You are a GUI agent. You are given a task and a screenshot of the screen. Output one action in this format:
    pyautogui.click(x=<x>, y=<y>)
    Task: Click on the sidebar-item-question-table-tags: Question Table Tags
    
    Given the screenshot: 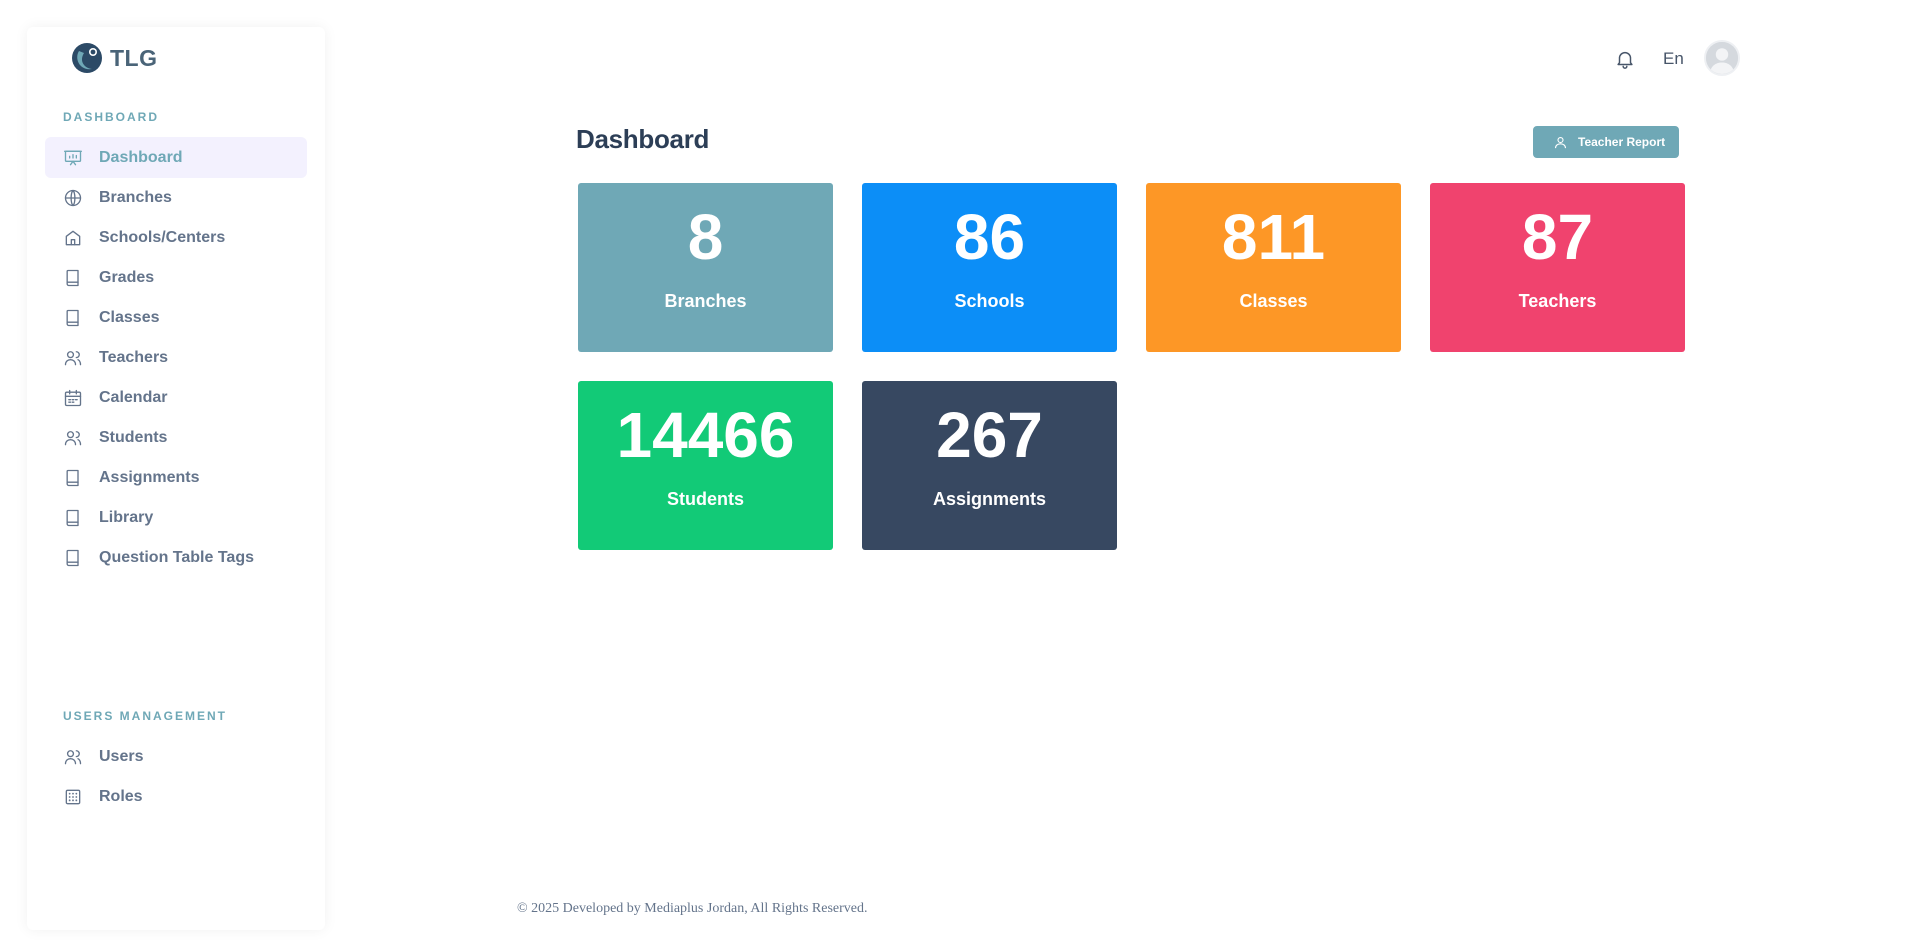 What is the action you would take?
    pyautogui.click(x=176, y=557)
    